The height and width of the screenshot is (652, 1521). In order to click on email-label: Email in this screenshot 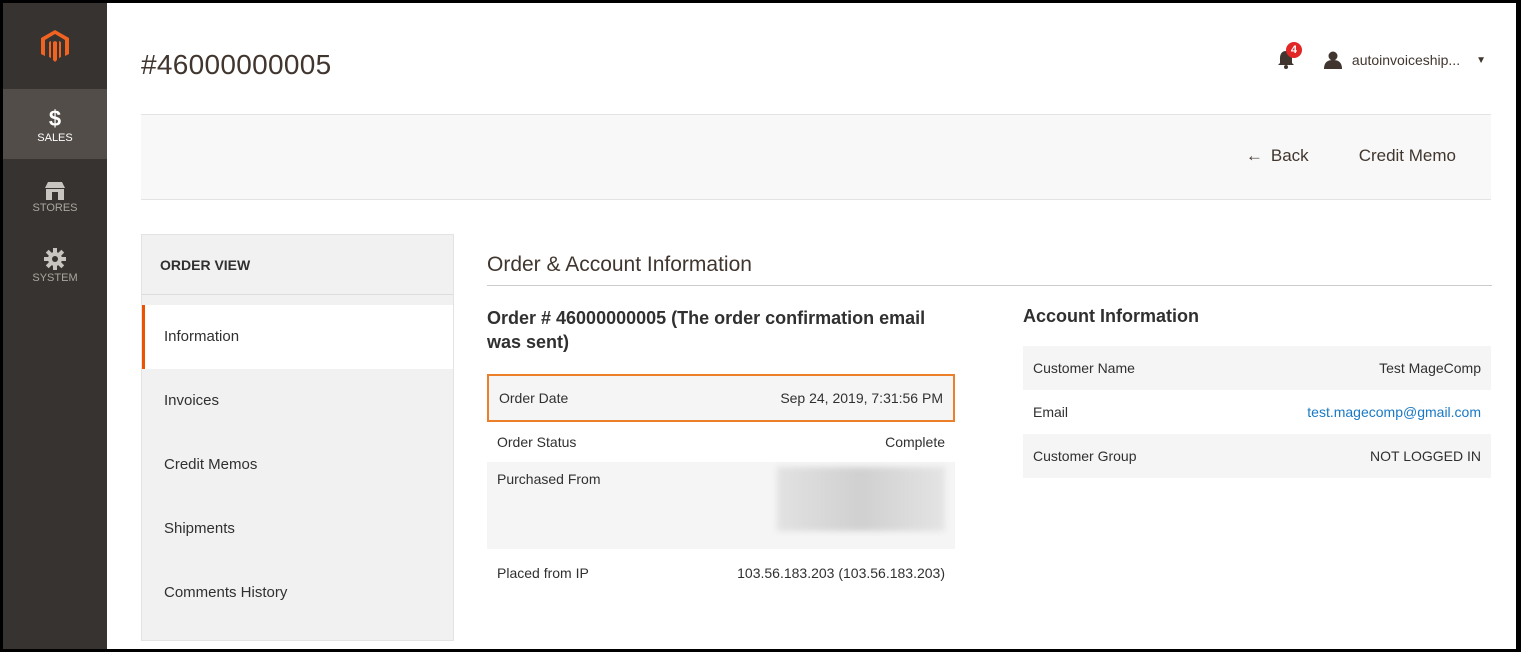, I will do `click(1051, 412)`.